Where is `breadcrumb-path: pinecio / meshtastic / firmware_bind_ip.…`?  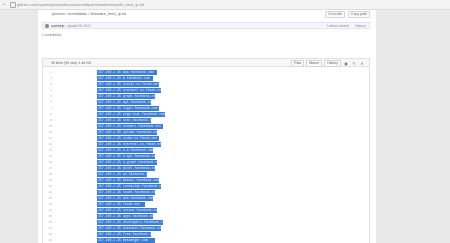 breadcrumb-path: pinecio / meshtastic / firmware_bind_ip.… is located at coordinates (89, 13).